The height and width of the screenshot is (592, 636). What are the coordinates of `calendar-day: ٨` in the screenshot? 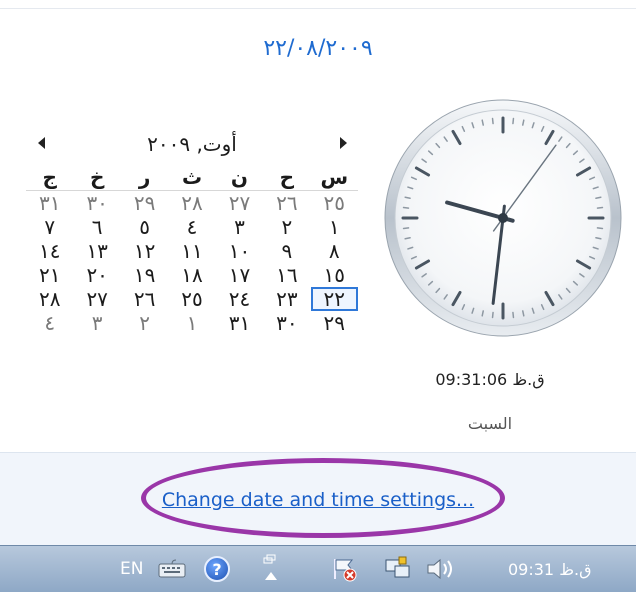 It's located at (334, 251).